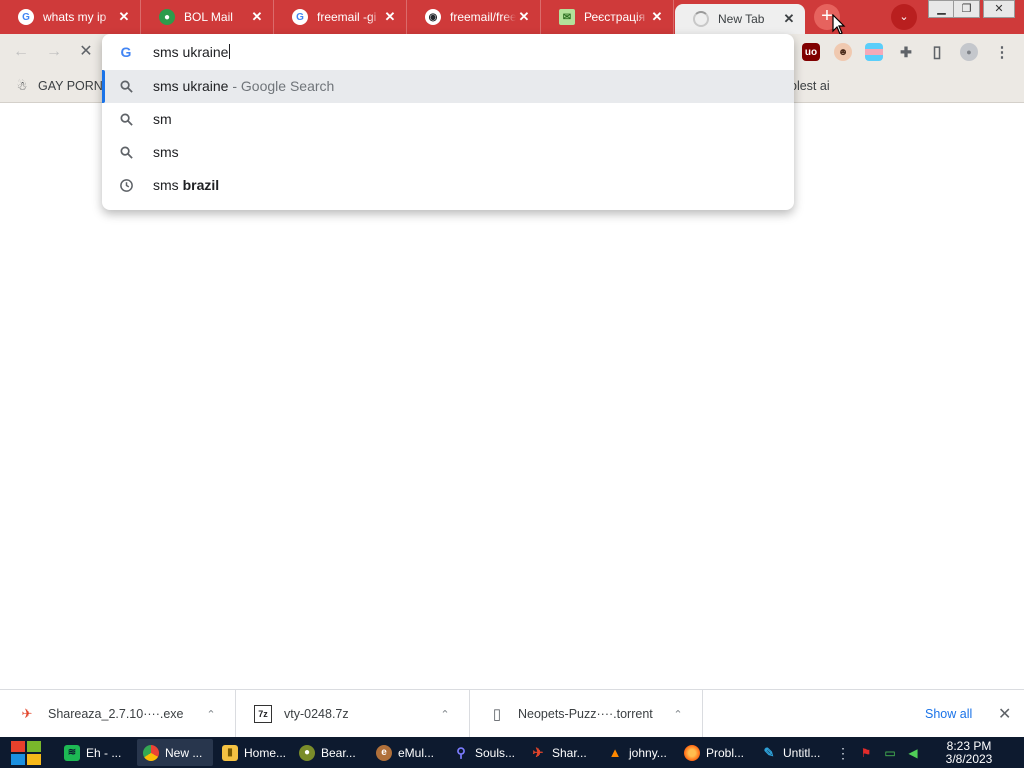 This screenshot has width=1024, height=768. Describe the element at coordinates (615, 752) in the screenshot. I see `vlc-icon: ▲` at that location.